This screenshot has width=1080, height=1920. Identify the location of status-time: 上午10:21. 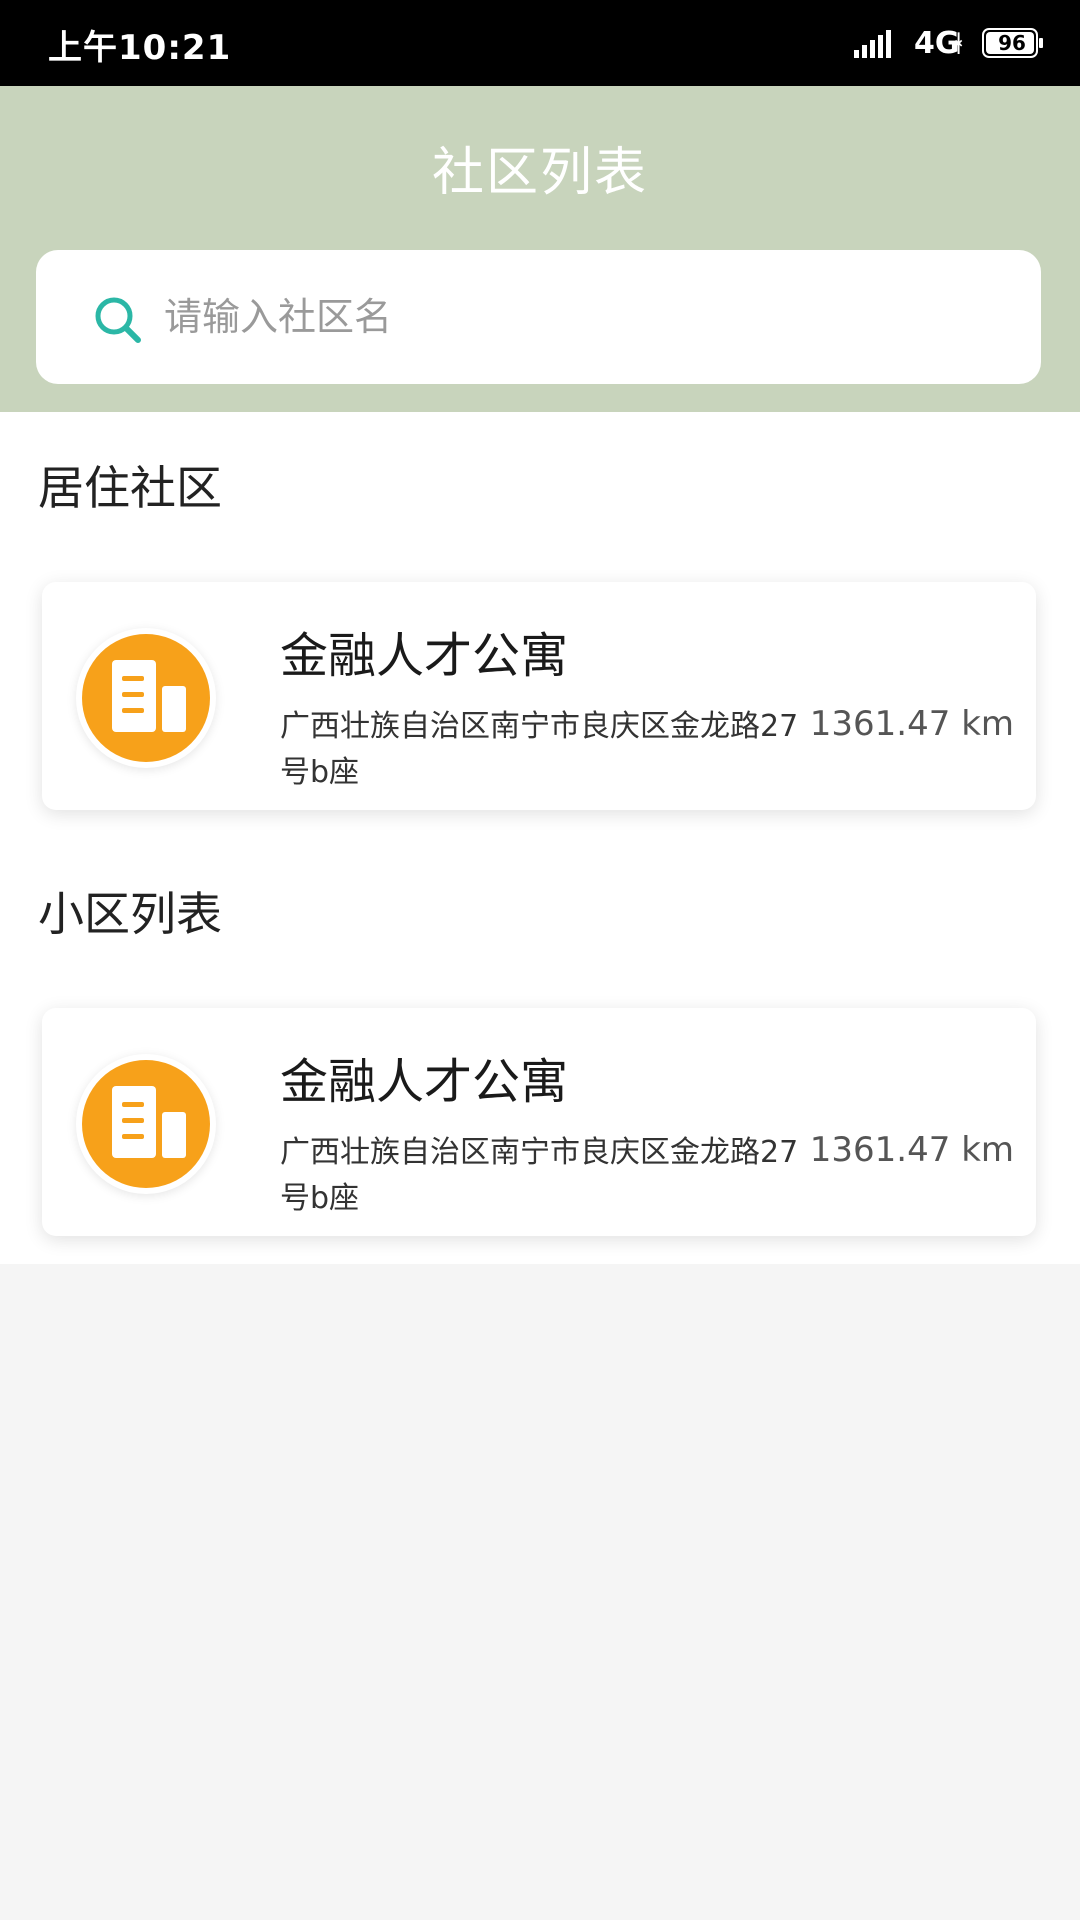
(140, 48).